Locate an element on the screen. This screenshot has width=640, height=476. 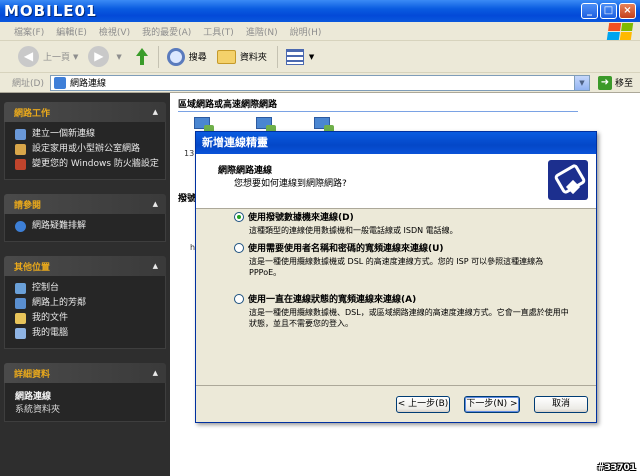
other-places-header: 其他位置 ▲ is located at coordinates (85, 266).